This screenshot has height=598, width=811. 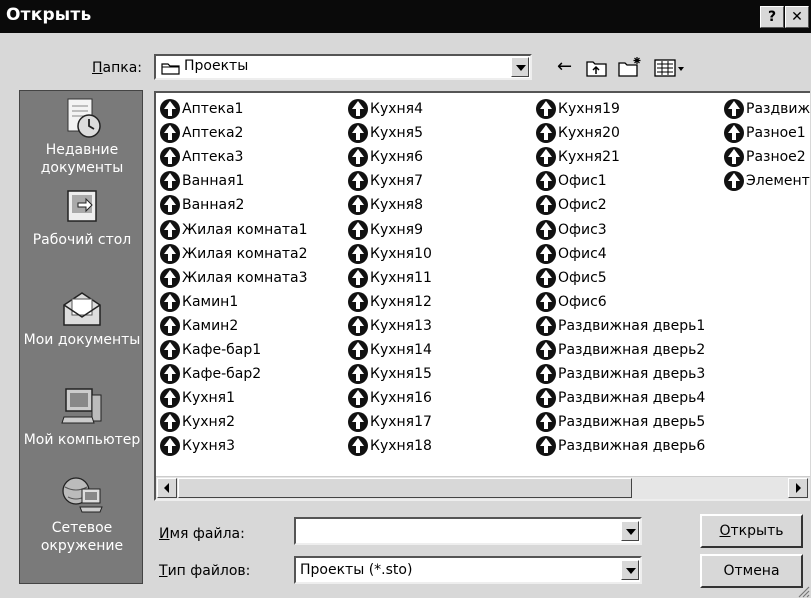 I want to click on my-documents-icon, so click(x=82, y=307).